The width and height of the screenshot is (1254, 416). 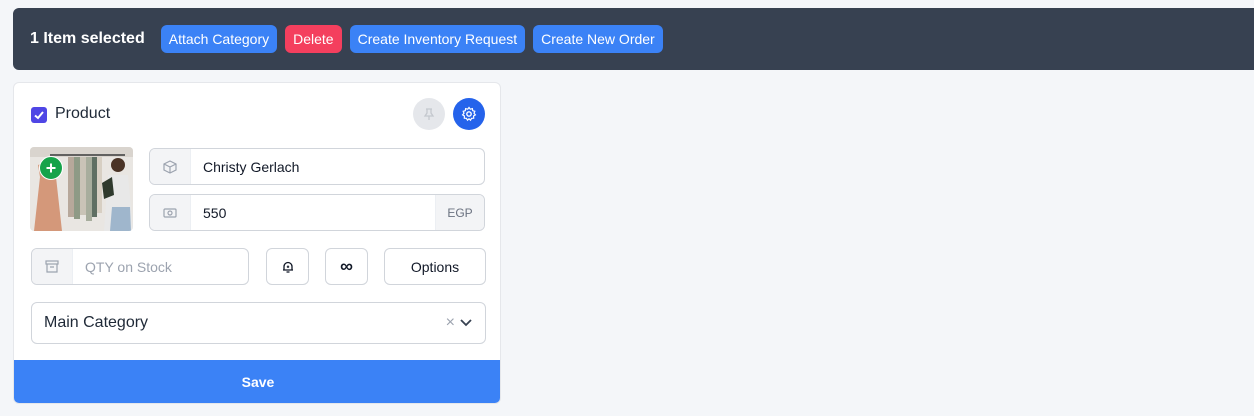 I want to click on qty-field: QTY on Stock, so click(x=140, y=266).